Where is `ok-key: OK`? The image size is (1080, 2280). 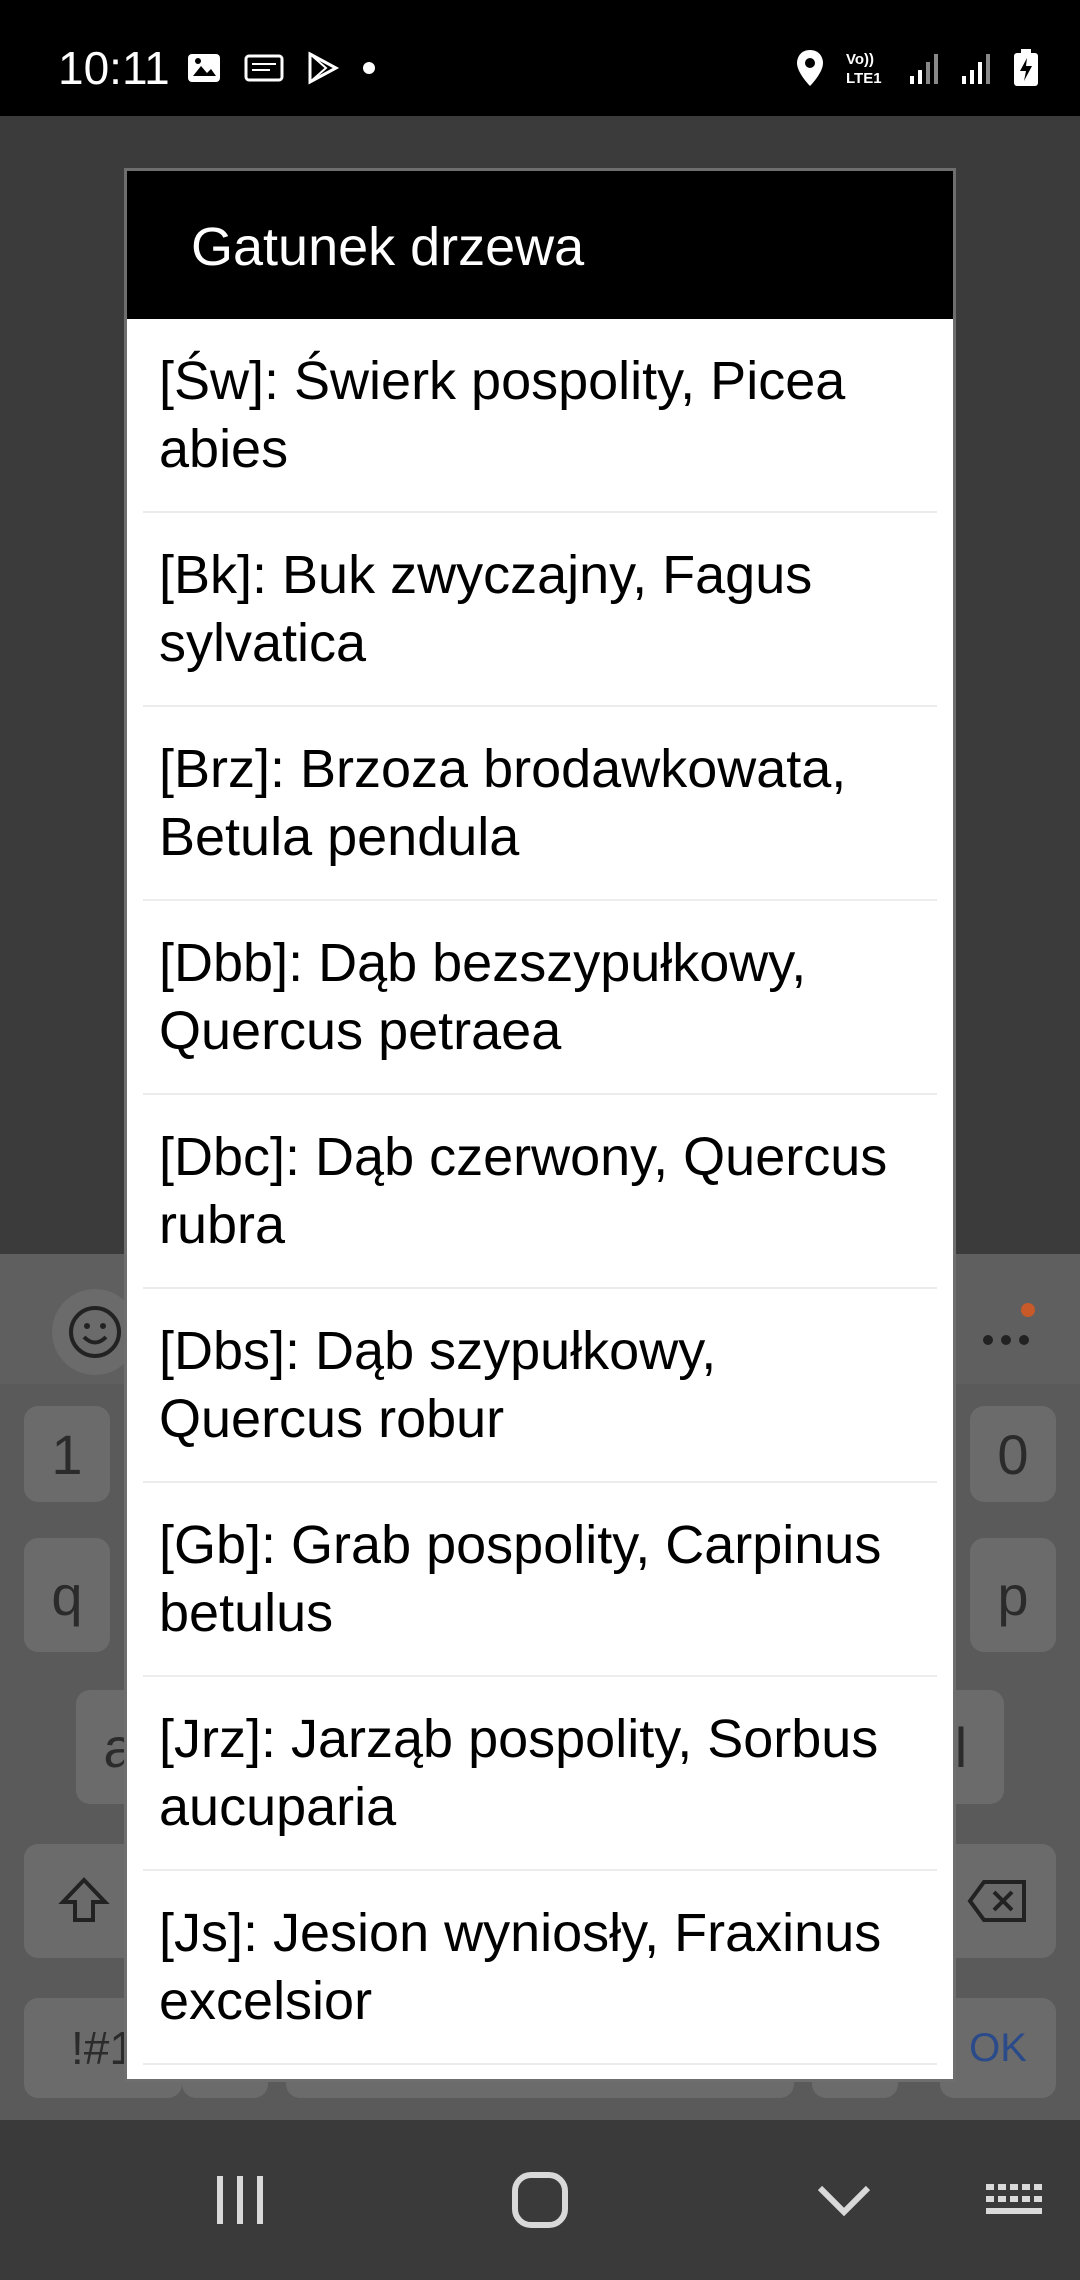
ok-key: OK is located at coordinates (998, 2048).